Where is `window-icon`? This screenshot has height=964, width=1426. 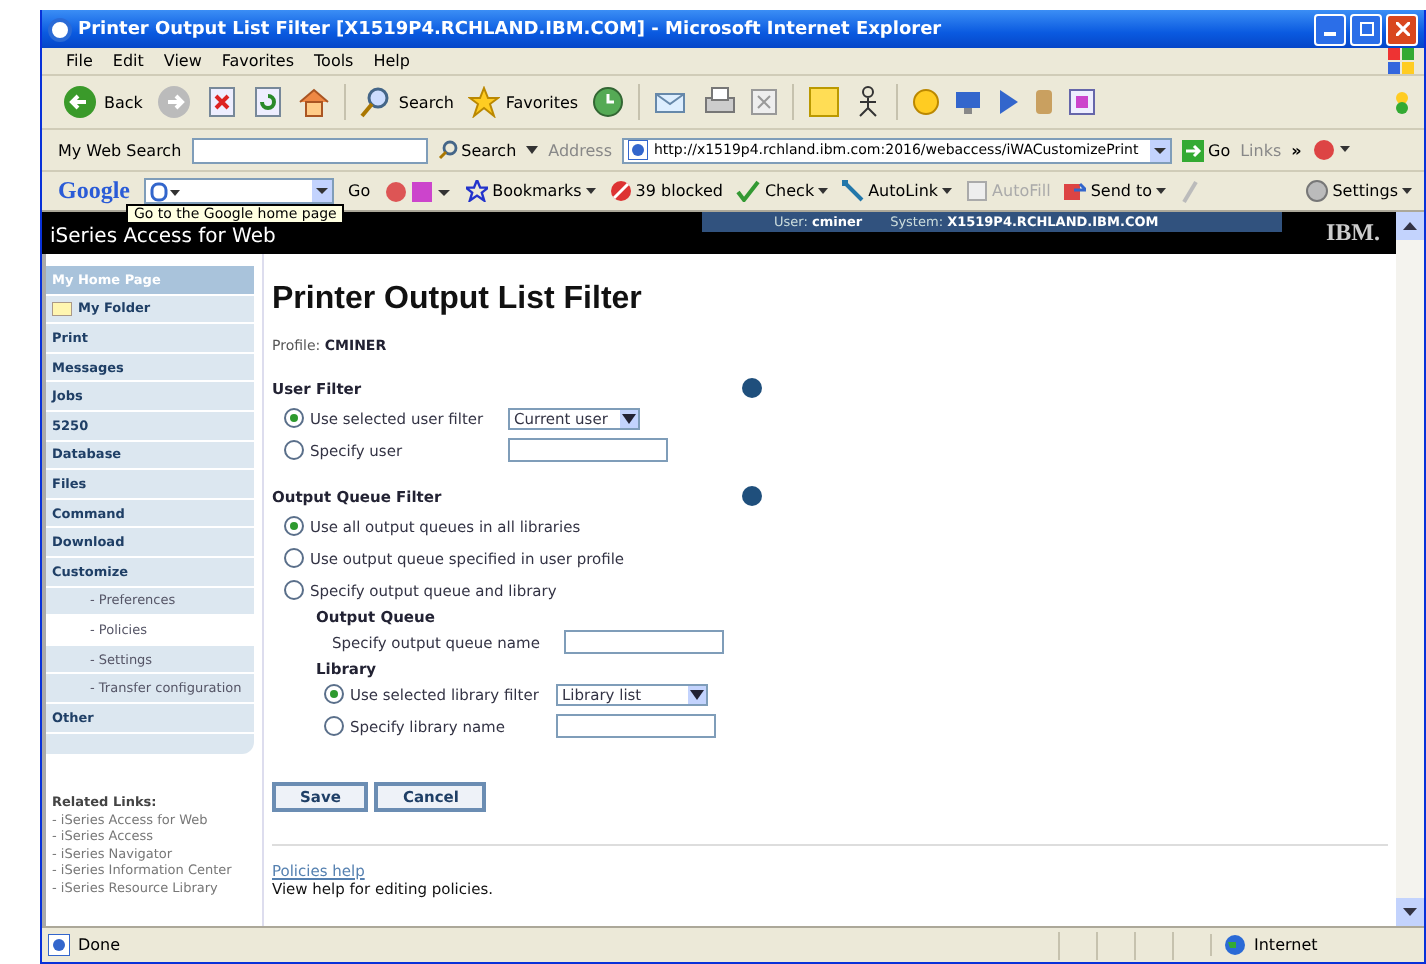 window-icon is located at coordinates (1082, 102).